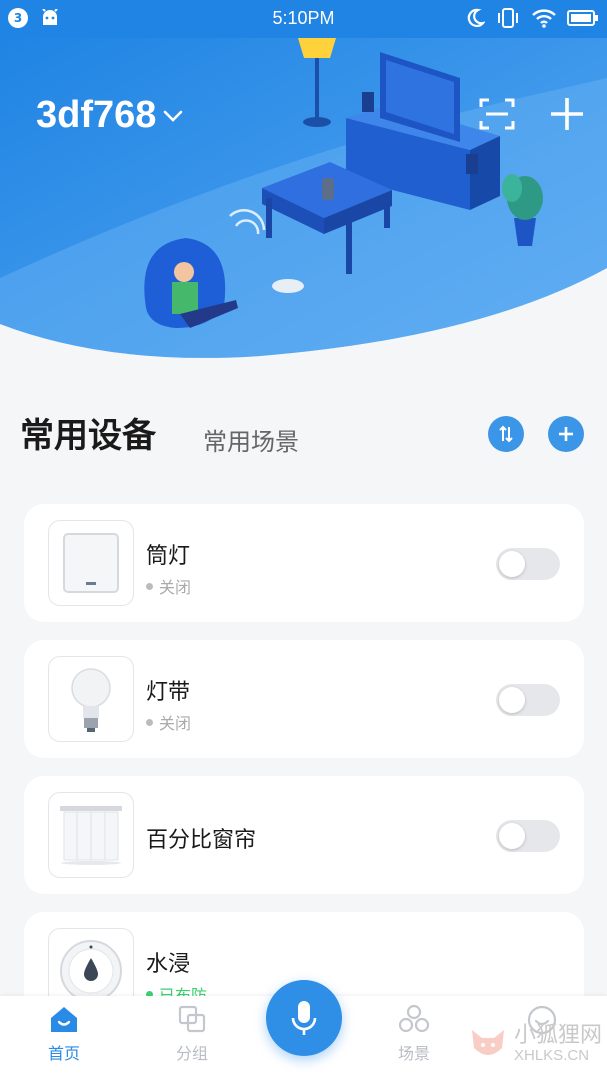 The width and height of the screenshot is (607, 1080). Describe the element at coordinates (552, 1056) in the screenshot. I see `watermark-en: XHLKS.CN` at that location.